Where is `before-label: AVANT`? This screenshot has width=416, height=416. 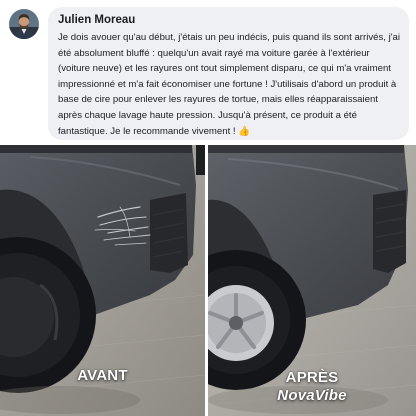 before-label: AVANT is located at coordinates (102, 375).